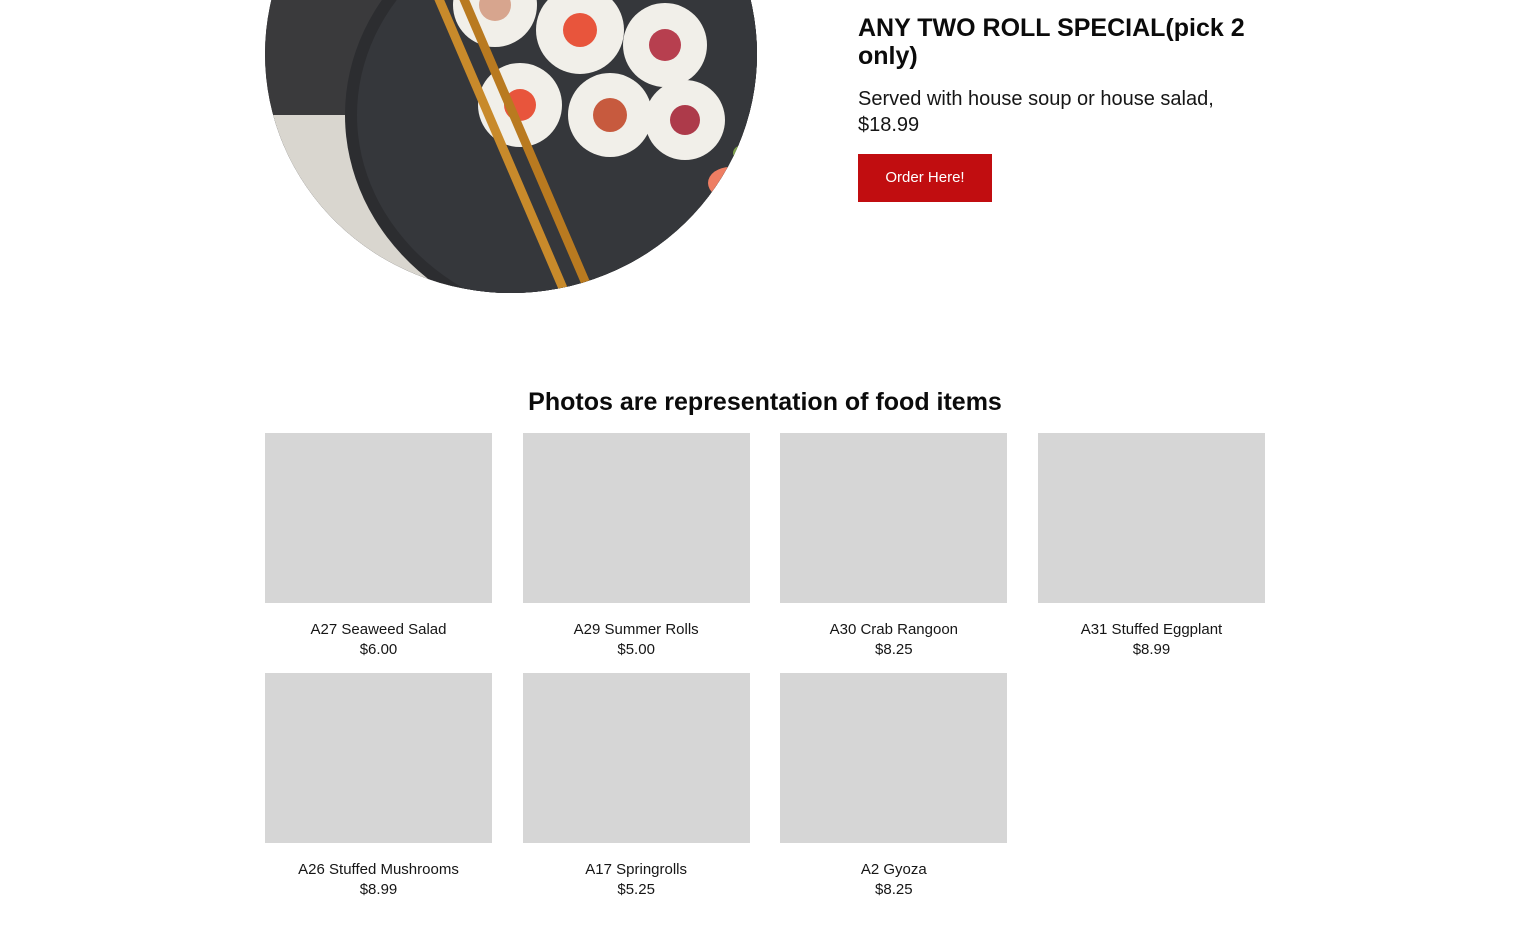  I want to click on menu-item-a17-springrolls: A17 Springrolls $5.25, so click(636, 787).